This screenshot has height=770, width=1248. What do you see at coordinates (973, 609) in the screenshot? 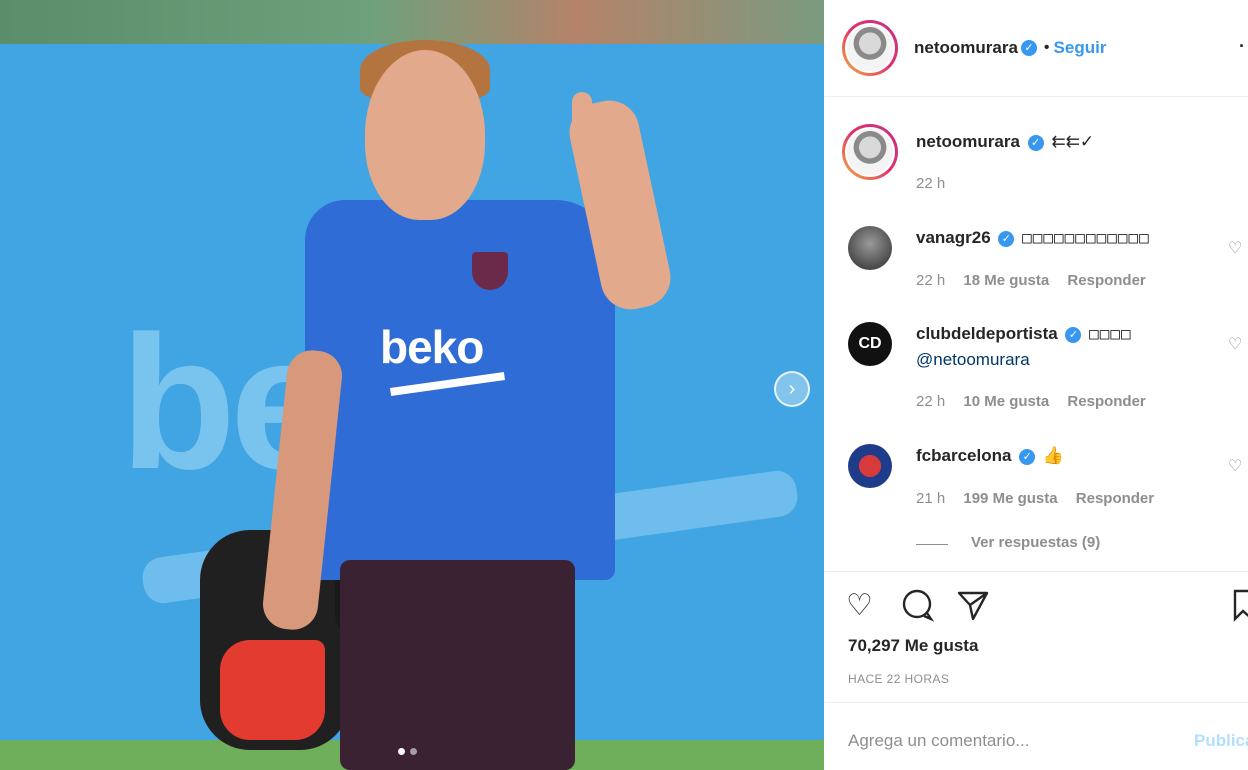
I see `share-icon` at bounding box center [973, 609].